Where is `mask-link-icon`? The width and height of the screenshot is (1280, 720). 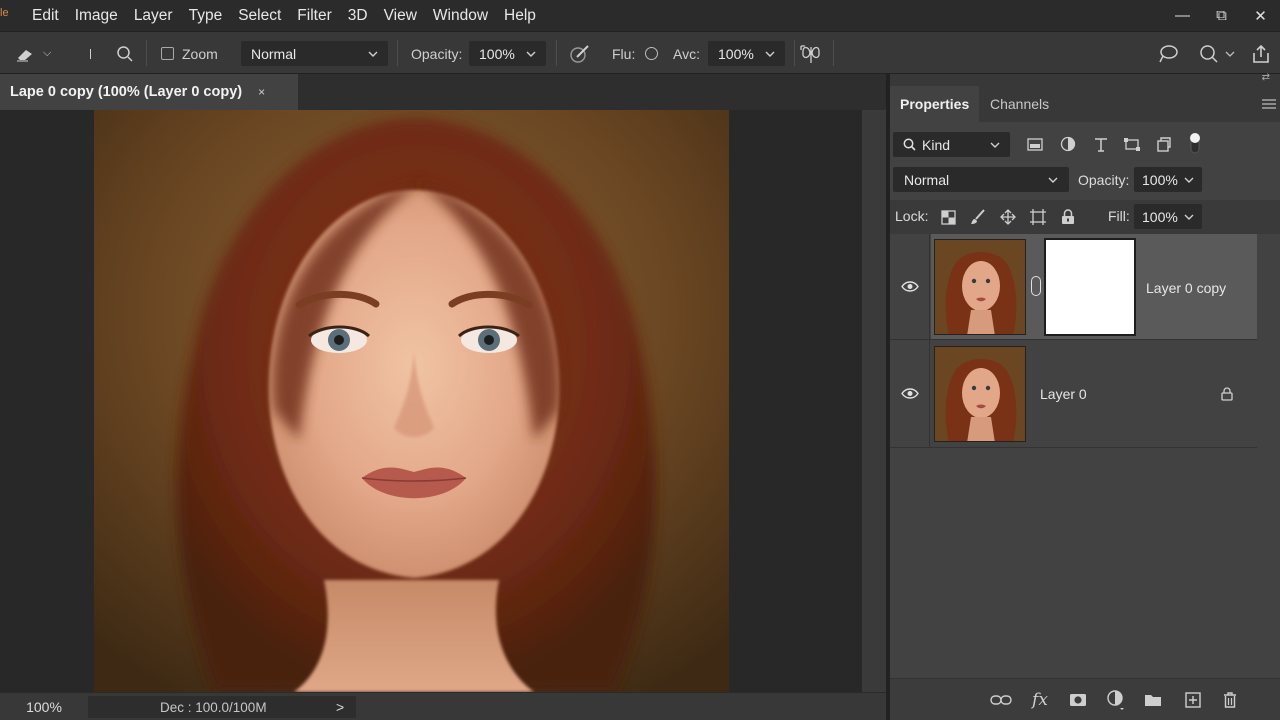 mask-link-icon is located at coordinates (1036, 286).